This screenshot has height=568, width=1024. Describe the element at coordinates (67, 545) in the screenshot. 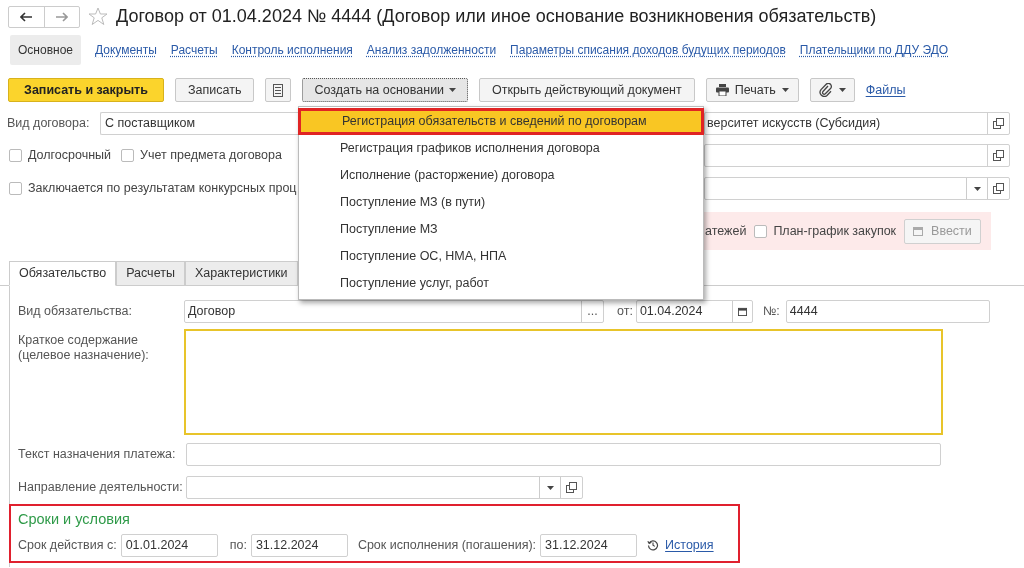

I see `field-label: Срок действия с:` at that location.